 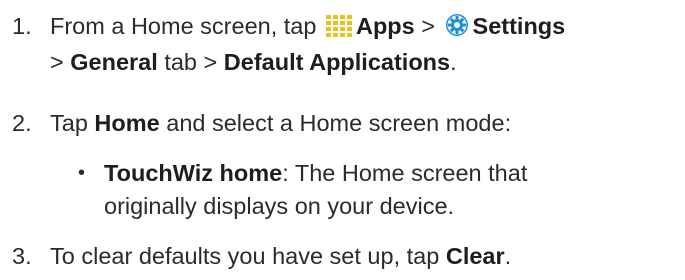 I want to click on step-text: Tap, so click(x=69, y=123).